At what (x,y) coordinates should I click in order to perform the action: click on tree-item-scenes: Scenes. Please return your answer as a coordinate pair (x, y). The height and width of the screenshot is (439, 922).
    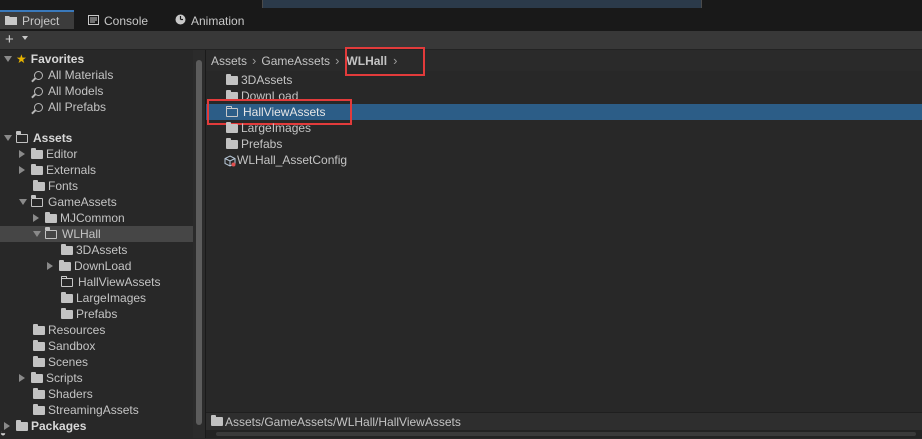
    Looking at the image, I should click on (96, 362).